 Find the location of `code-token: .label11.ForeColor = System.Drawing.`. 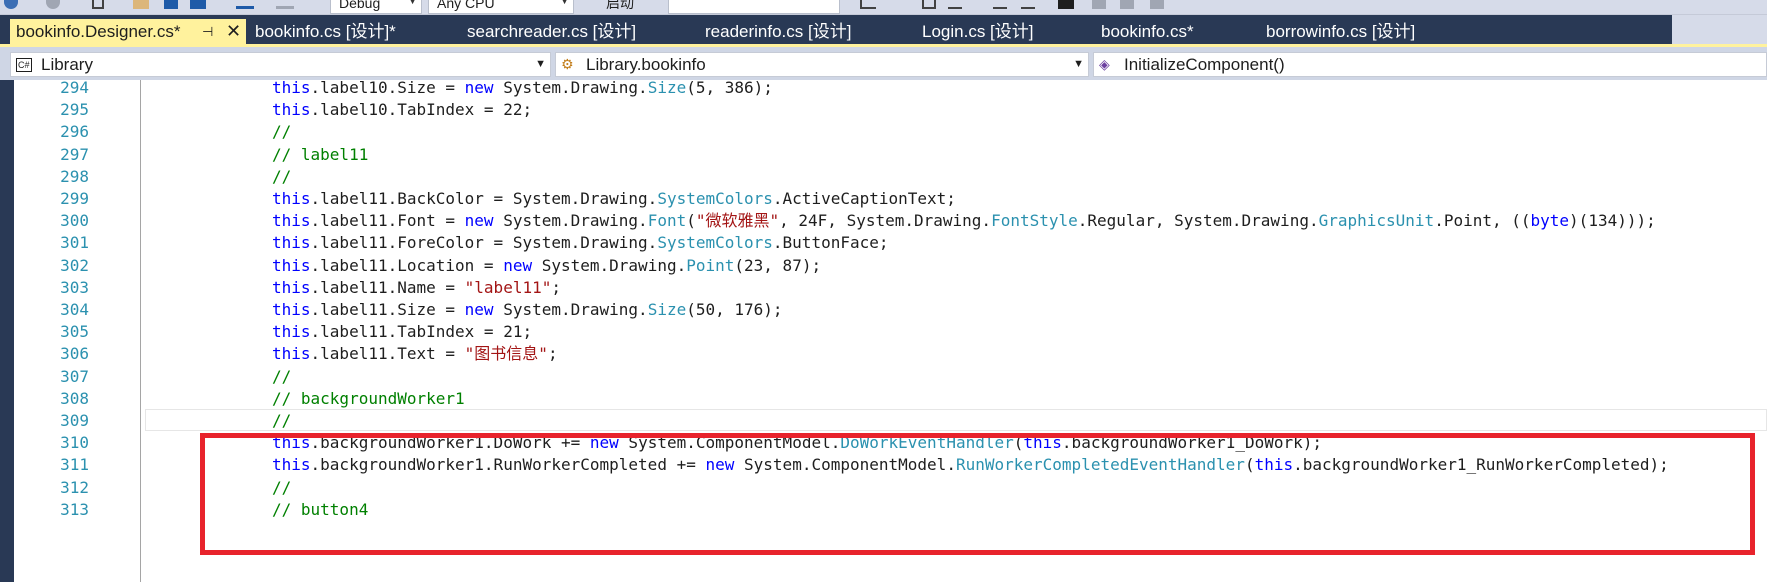

code-token: .label11.ForeColor = System.Drawing. is located at coordinates (484, 243).